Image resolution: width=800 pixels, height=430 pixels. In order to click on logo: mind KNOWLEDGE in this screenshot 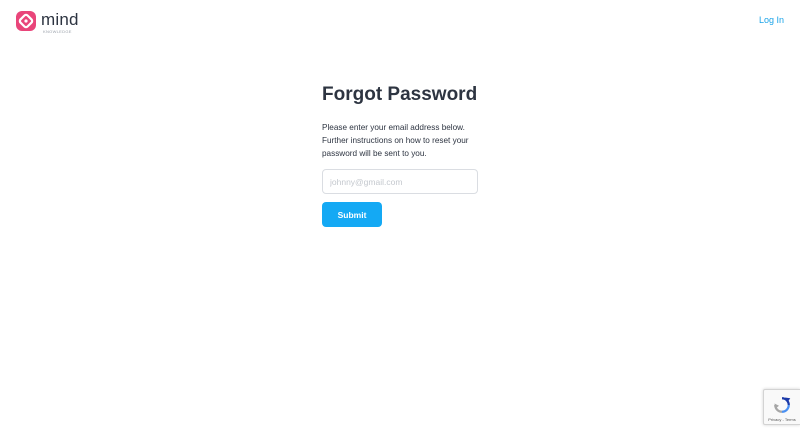, I will do `click(47, 22)`.